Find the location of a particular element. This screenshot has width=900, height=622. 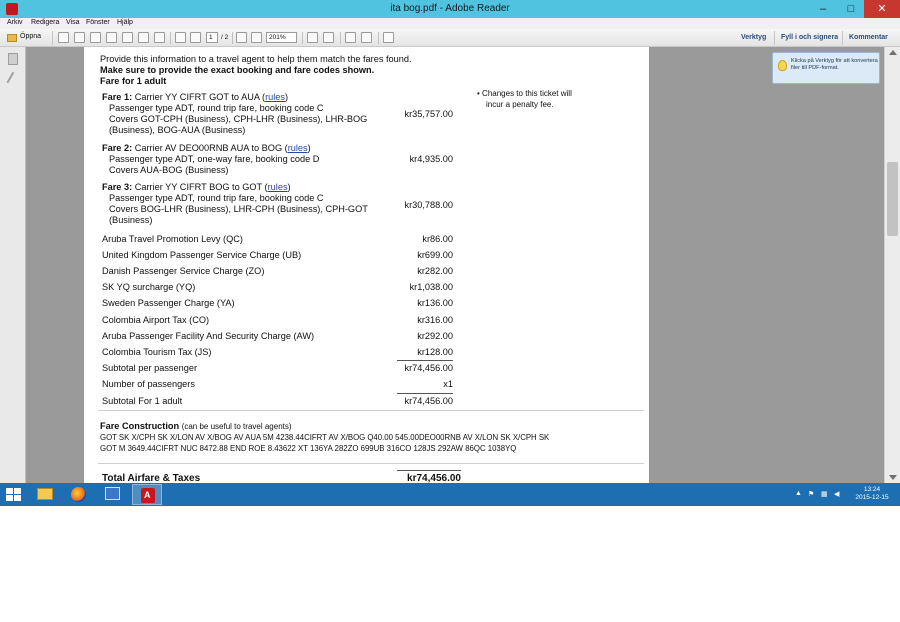

zoom-in-icon is located at coordinates (256, 37).